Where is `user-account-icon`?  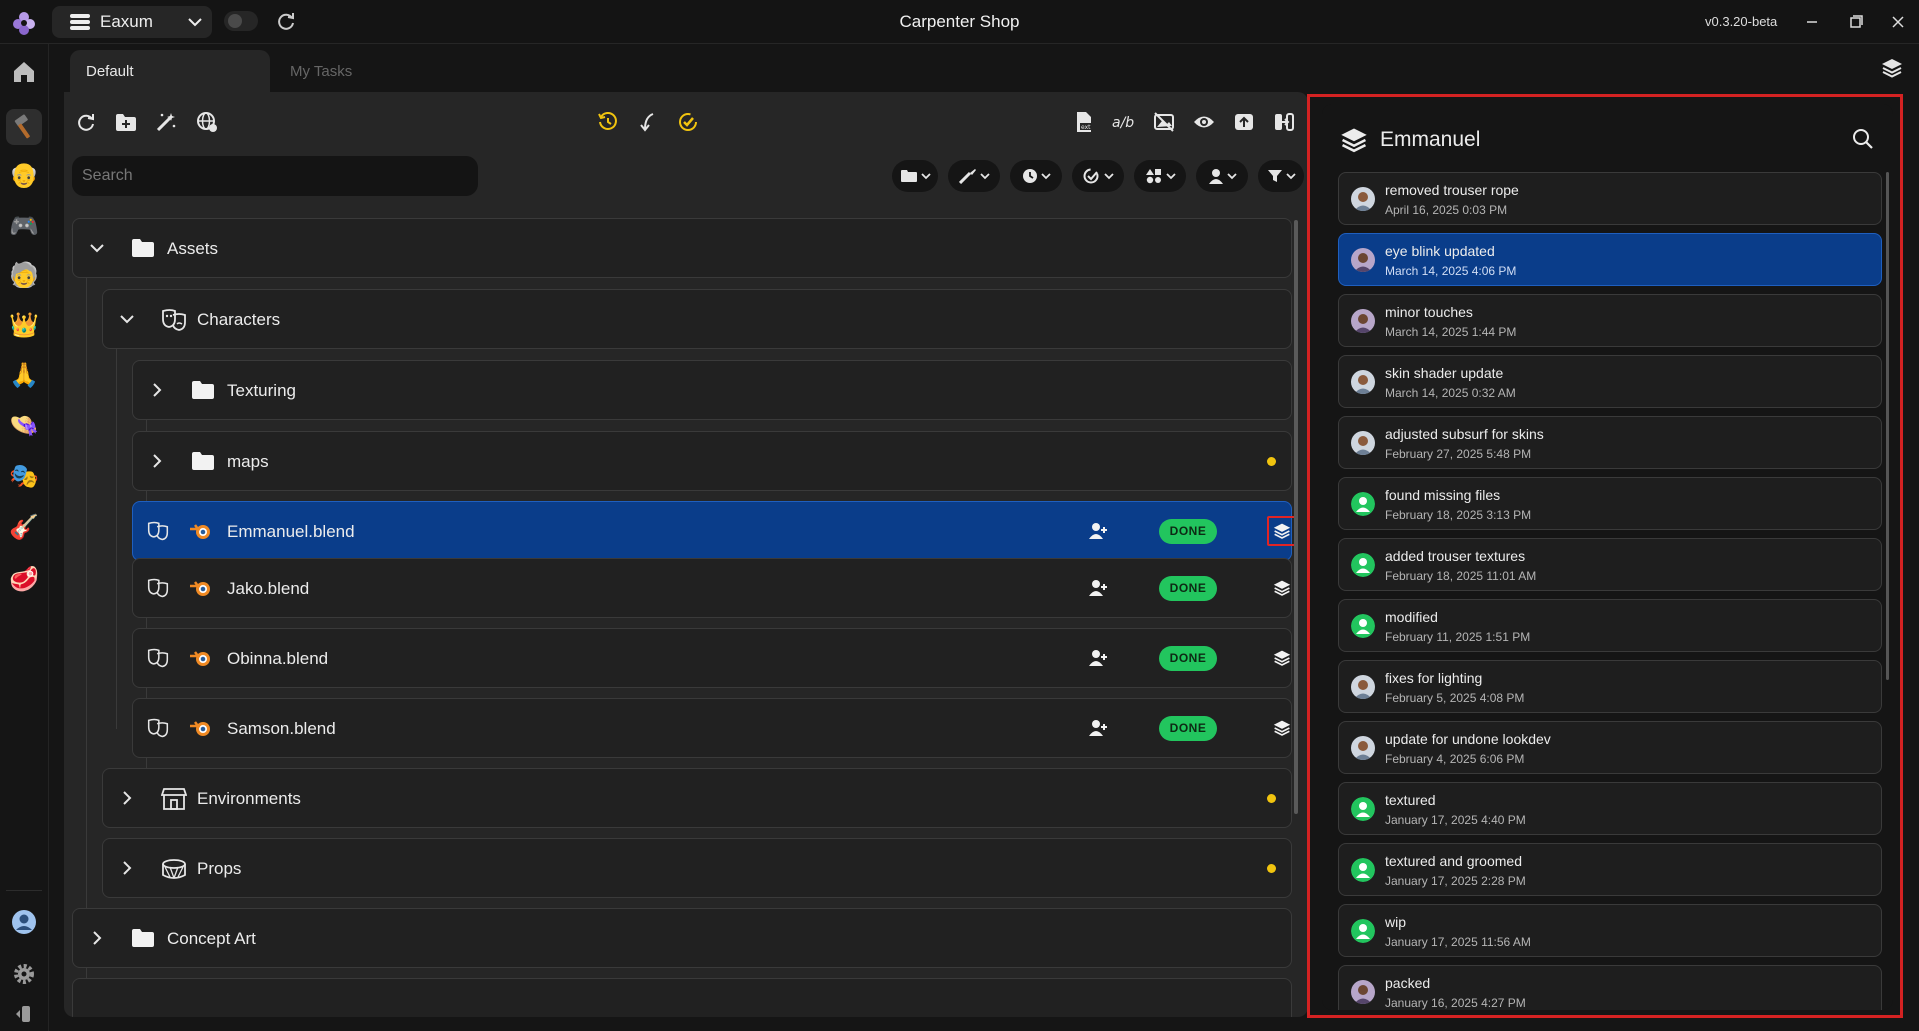 user-account-icon is located at coordinates (24, 922).